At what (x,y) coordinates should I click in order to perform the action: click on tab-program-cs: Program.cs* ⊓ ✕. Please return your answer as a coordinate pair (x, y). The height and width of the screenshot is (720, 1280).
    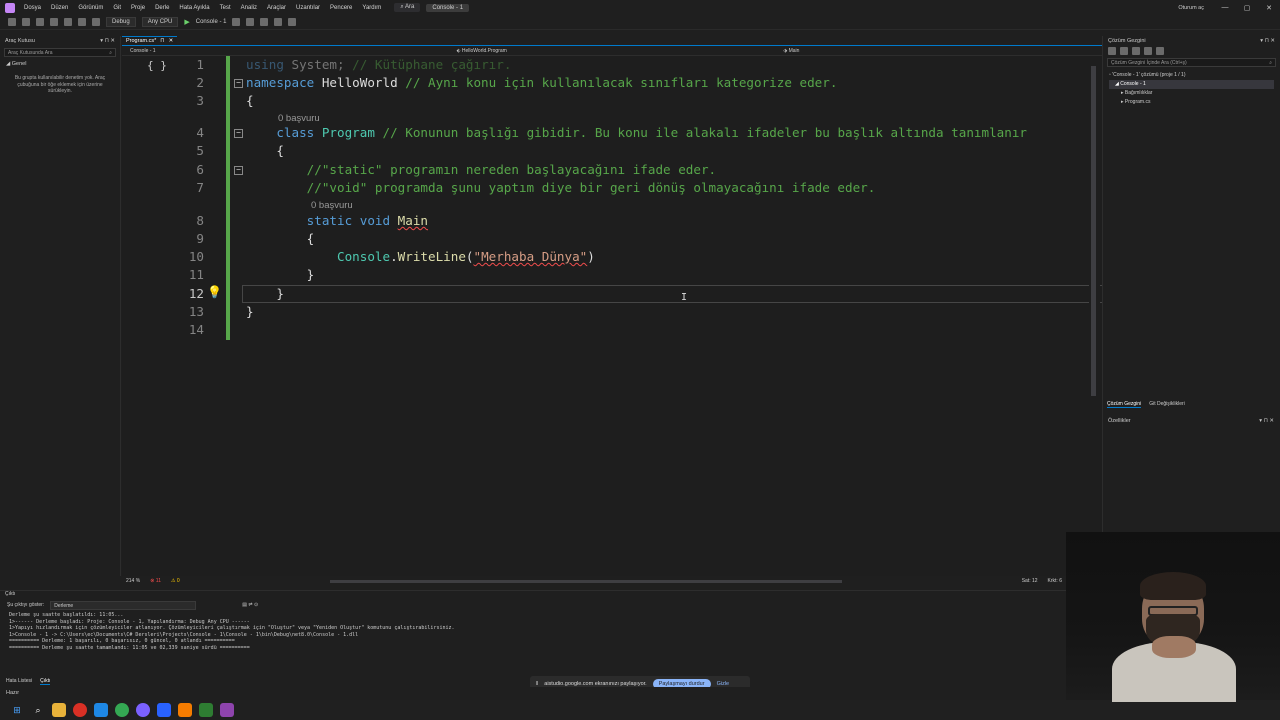
    Looking at the image, I should click on (150, 40).